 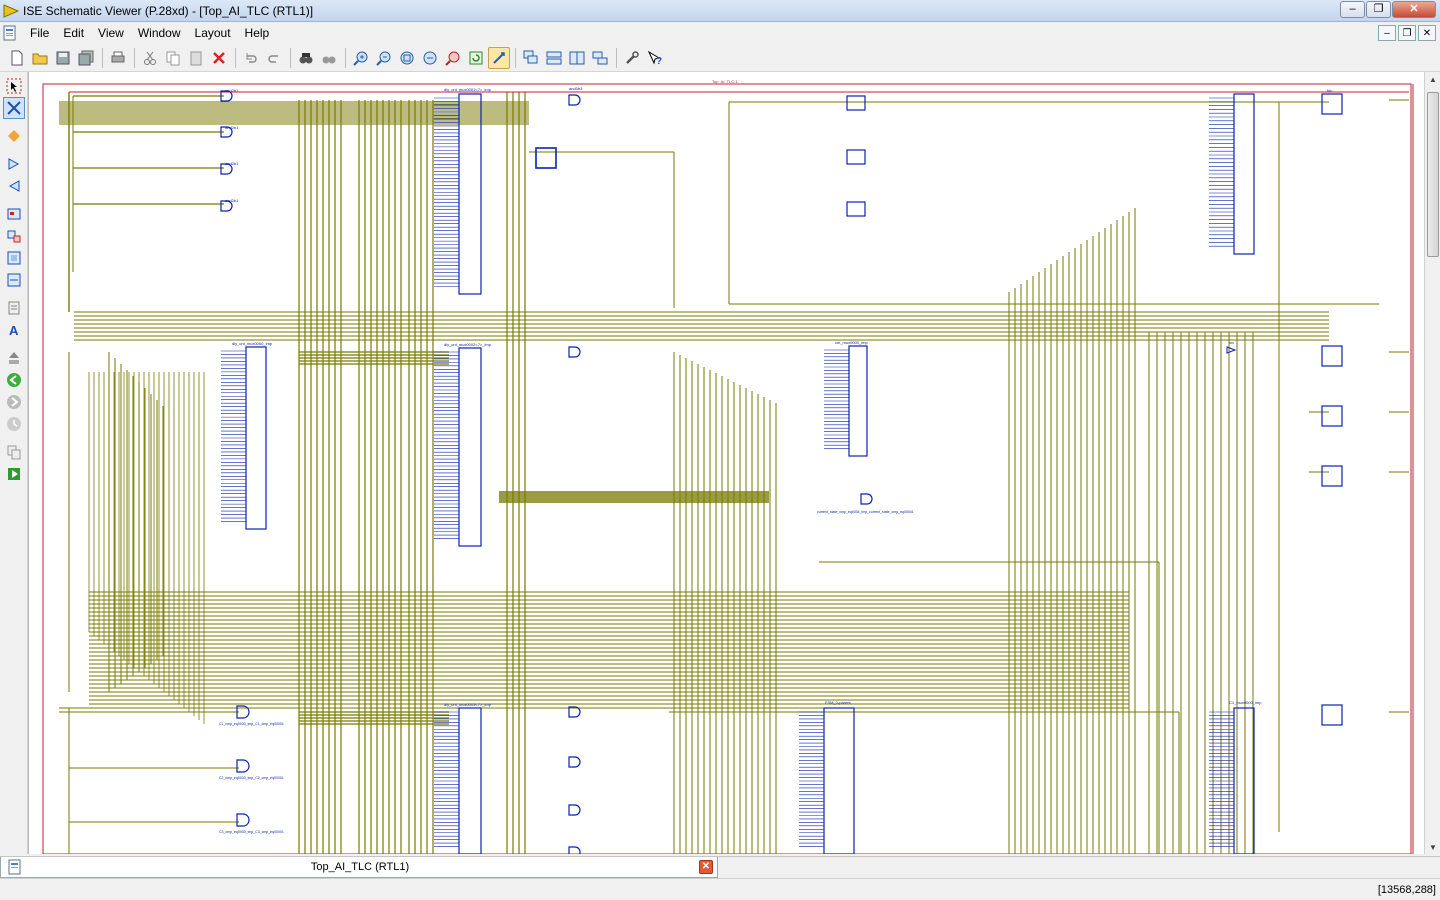 I want to click on route-icon, so click(x=14, y=108).